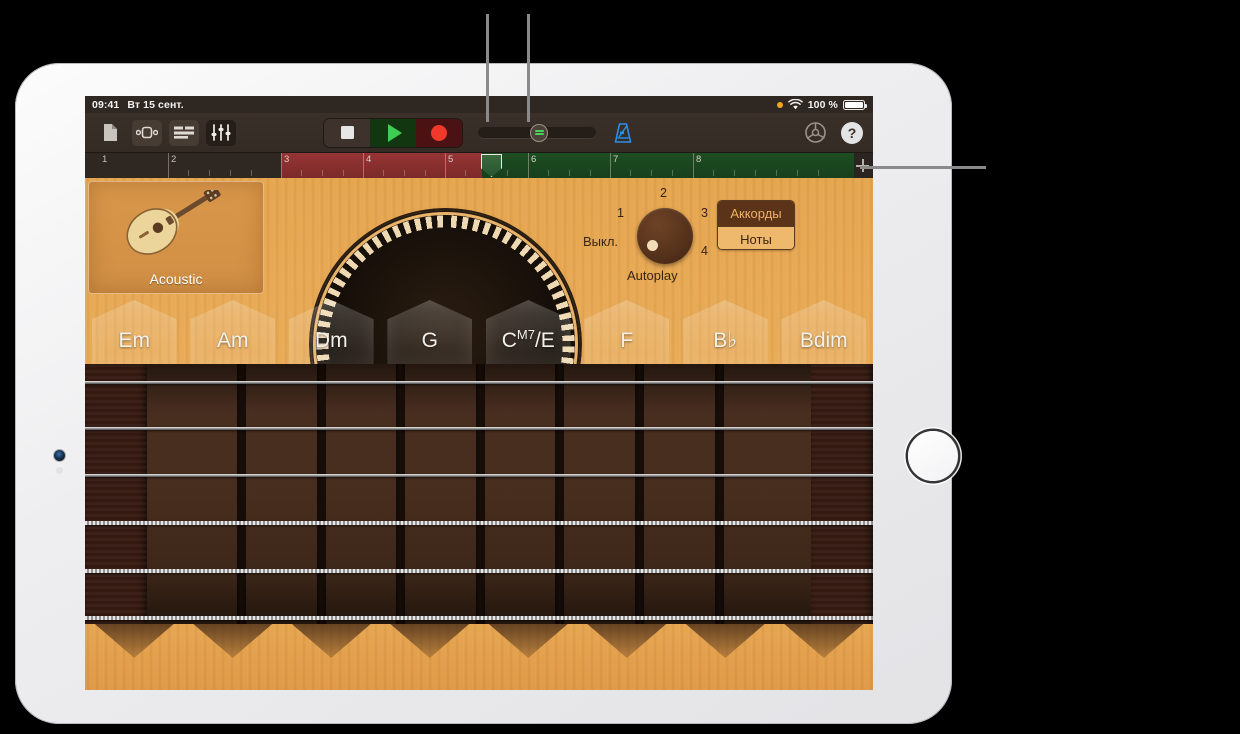 The width and height of the screenshot is (1240, 734). What do you see at coordinates (59, 455) in the screenshot?
I see `camera-icon` at bounding box center [59, 455].